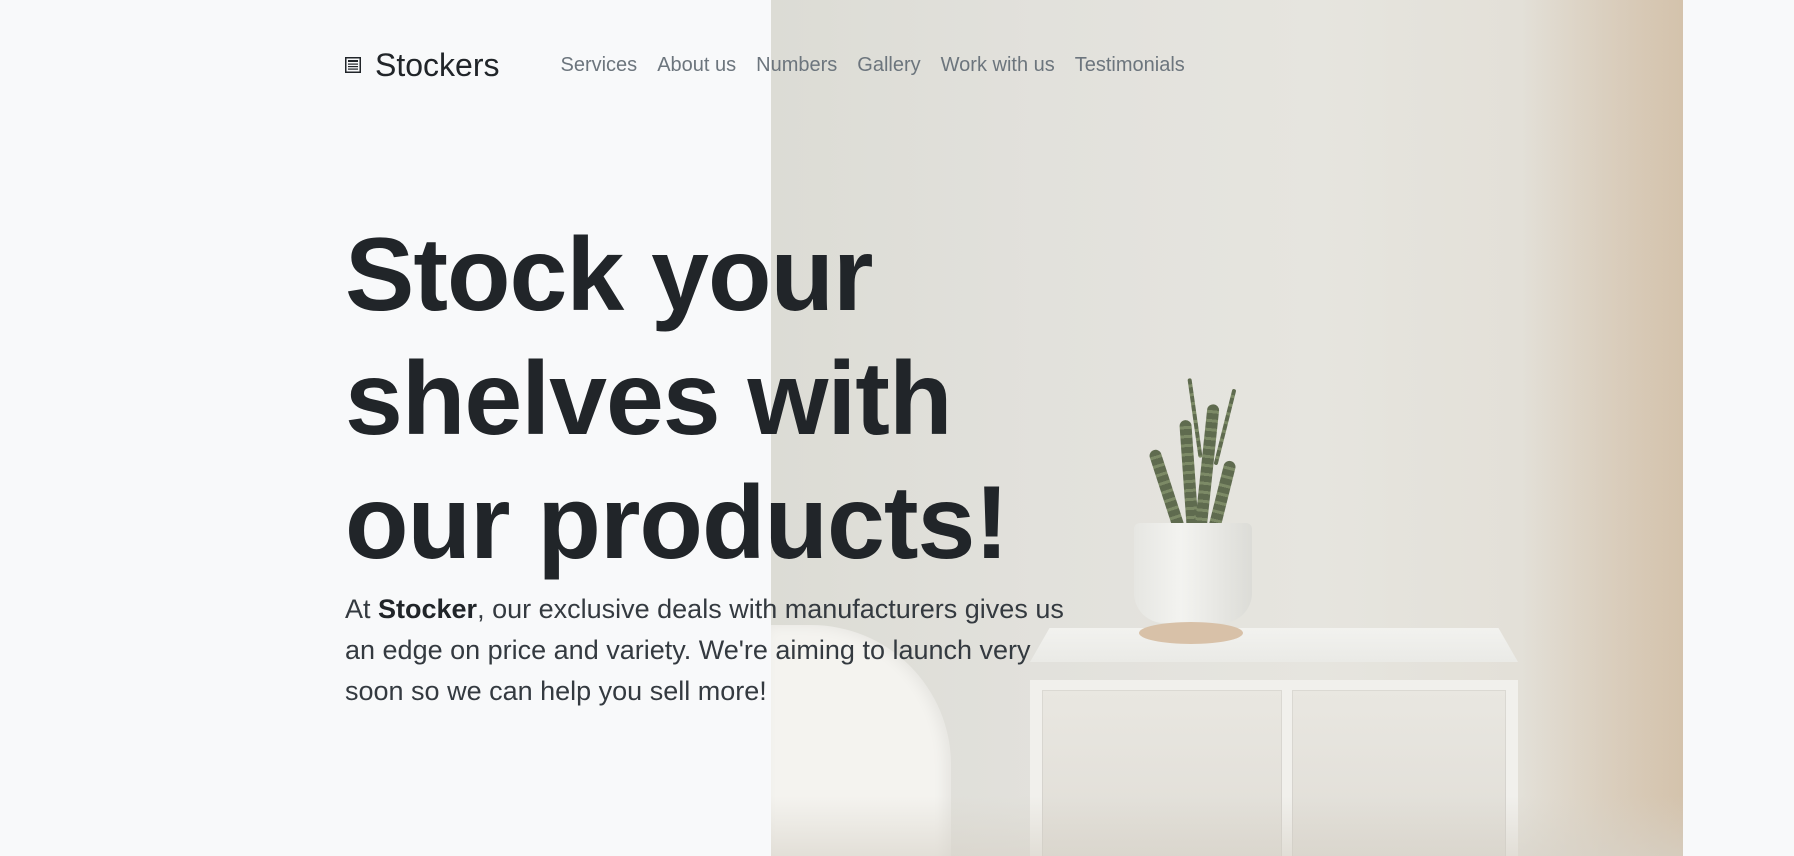 The height and width of the screenshot is (856, 1794). Describe the element at coordinates (998, 65) in the screenshot. I see `nav-link-work-with-us: Work with us` at that location.